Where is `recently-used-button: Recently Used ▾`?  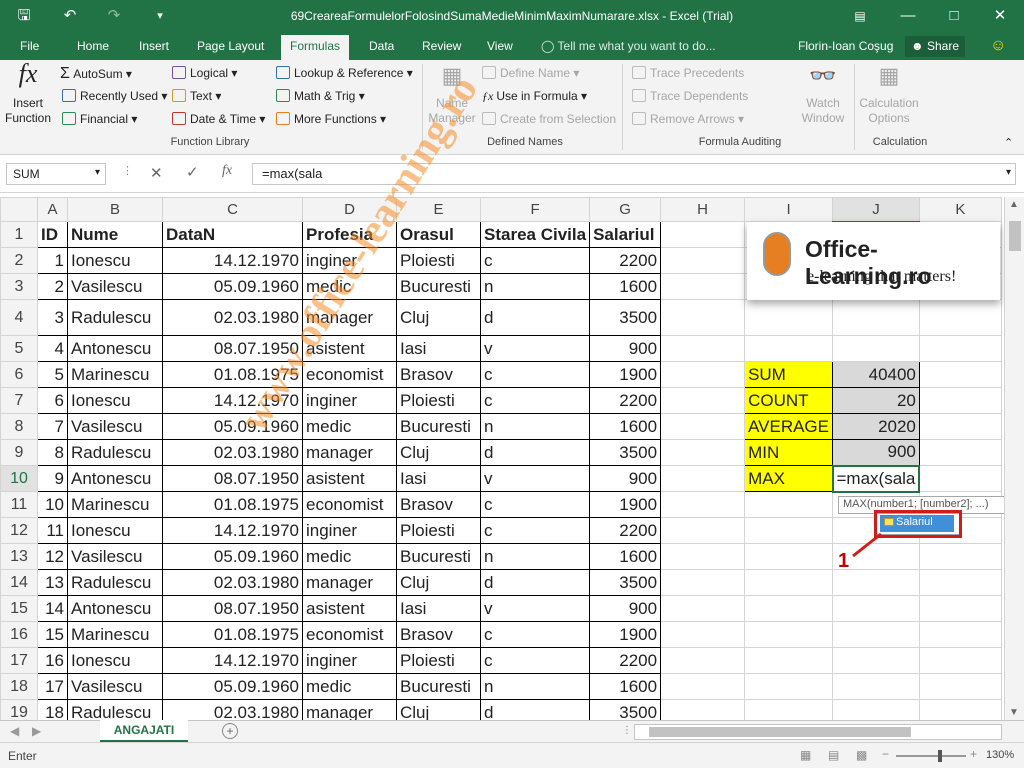
recently-used-button: Recently Used ▾ is located at coordinates (114, 96).